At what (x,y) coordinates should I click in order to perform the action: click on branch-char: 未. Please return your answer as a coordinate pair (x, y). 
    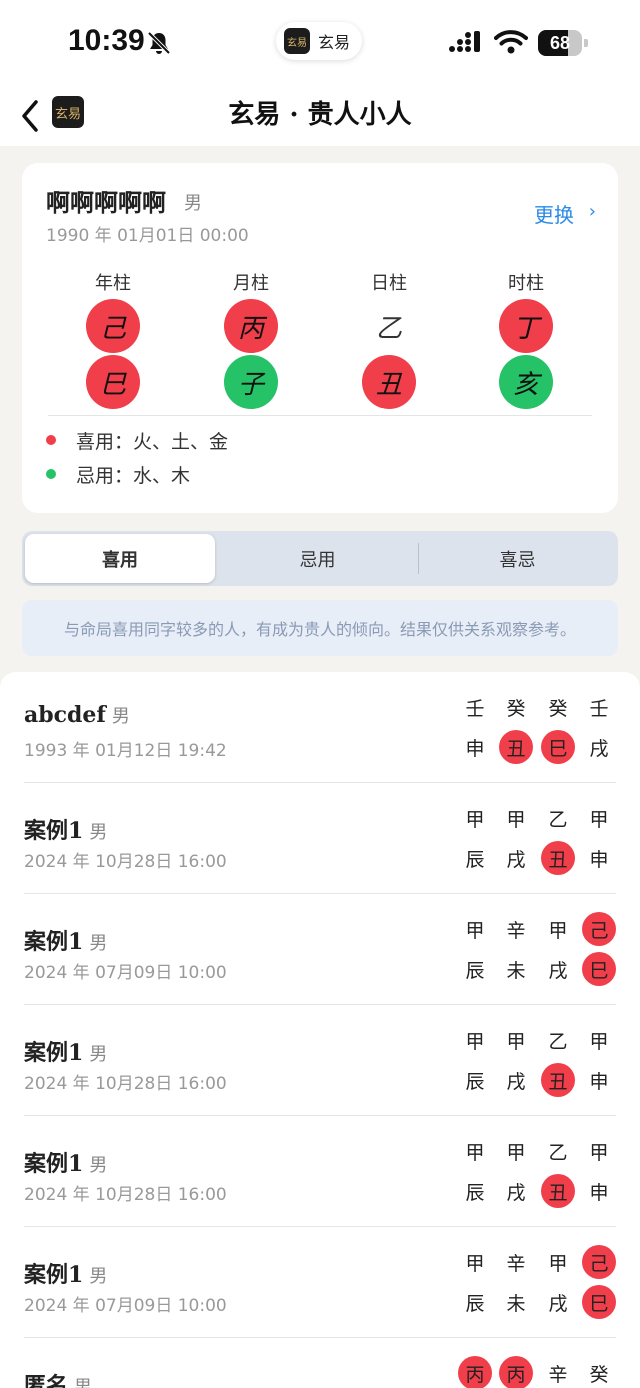
    Looking at the image, I should click on (516, 970).